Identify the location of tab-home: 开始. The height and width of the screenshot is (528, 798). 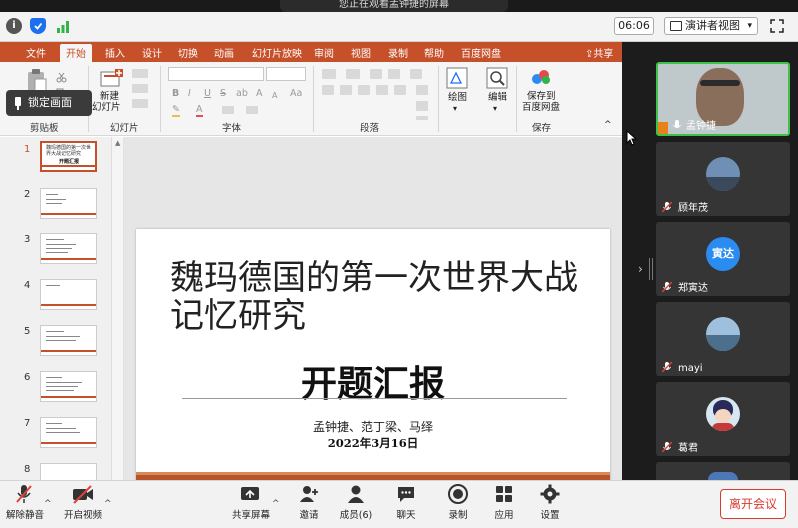
(76, 52).